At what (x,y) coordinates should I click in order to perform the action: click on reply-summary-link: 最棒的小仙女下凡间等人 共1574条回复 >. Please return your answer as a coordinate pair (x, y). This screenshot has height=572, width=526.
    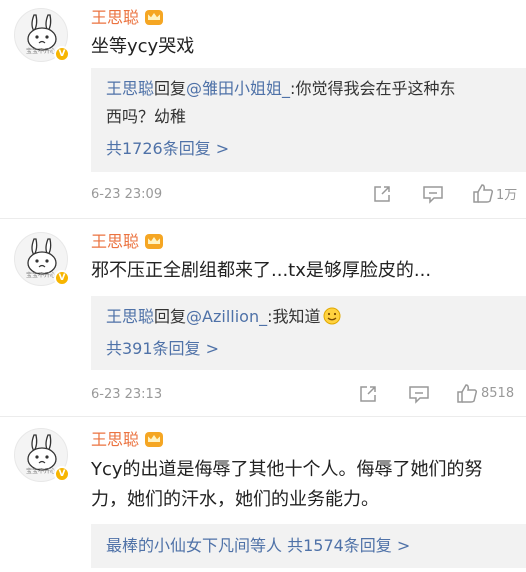
    Looking at the image, I should click on (310, 546).